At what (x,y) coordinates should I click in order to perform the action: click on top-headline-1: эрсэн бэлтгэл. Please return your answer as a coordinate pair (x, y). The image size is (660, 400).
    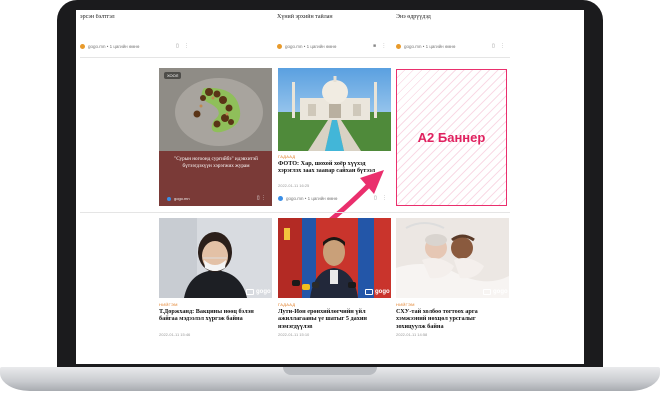
    Looking at the image, I should click on (135, 17).